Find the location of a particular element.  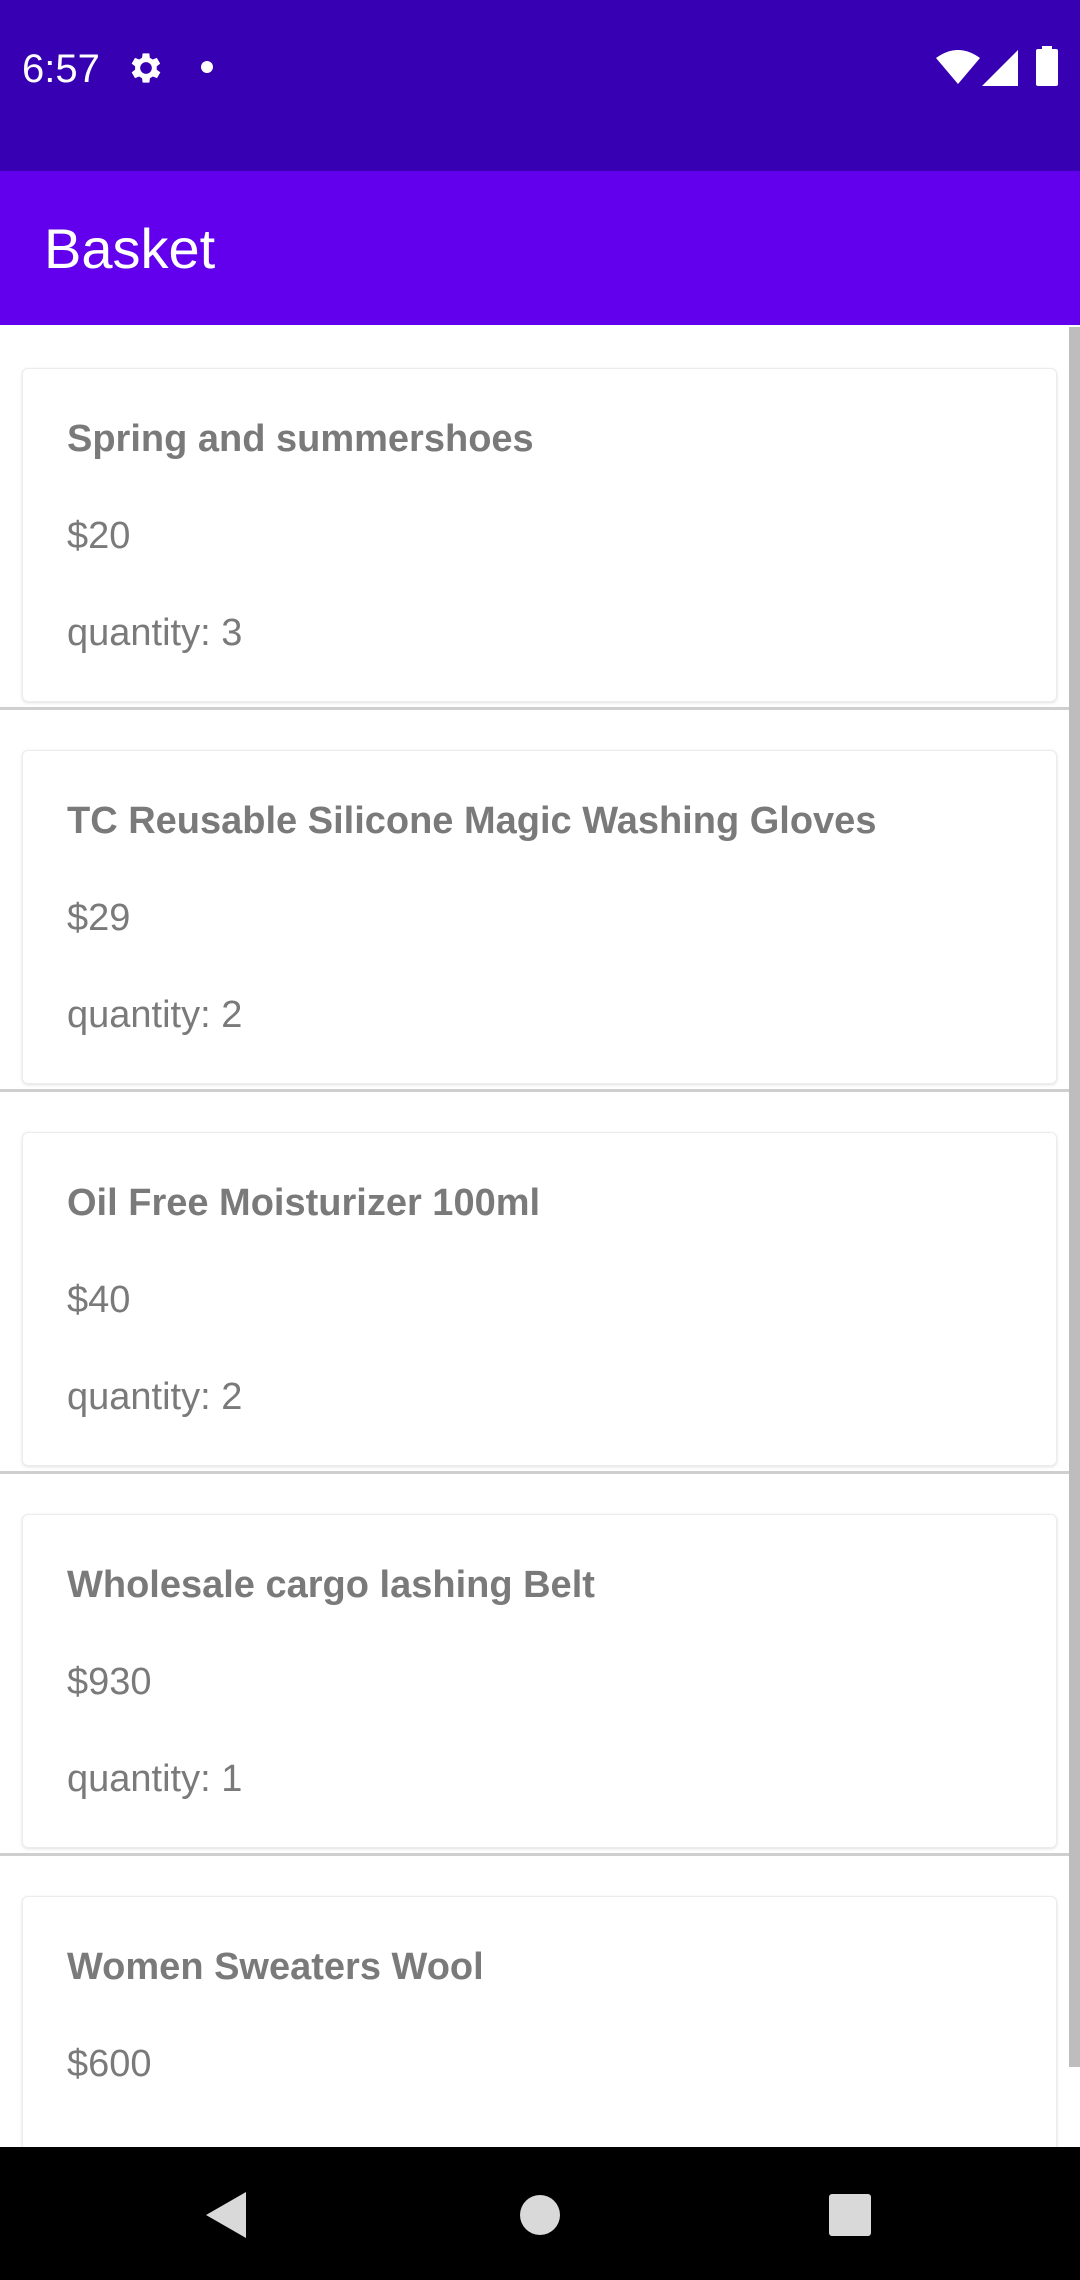

battery-icon is located at coordinates (1047, 68).